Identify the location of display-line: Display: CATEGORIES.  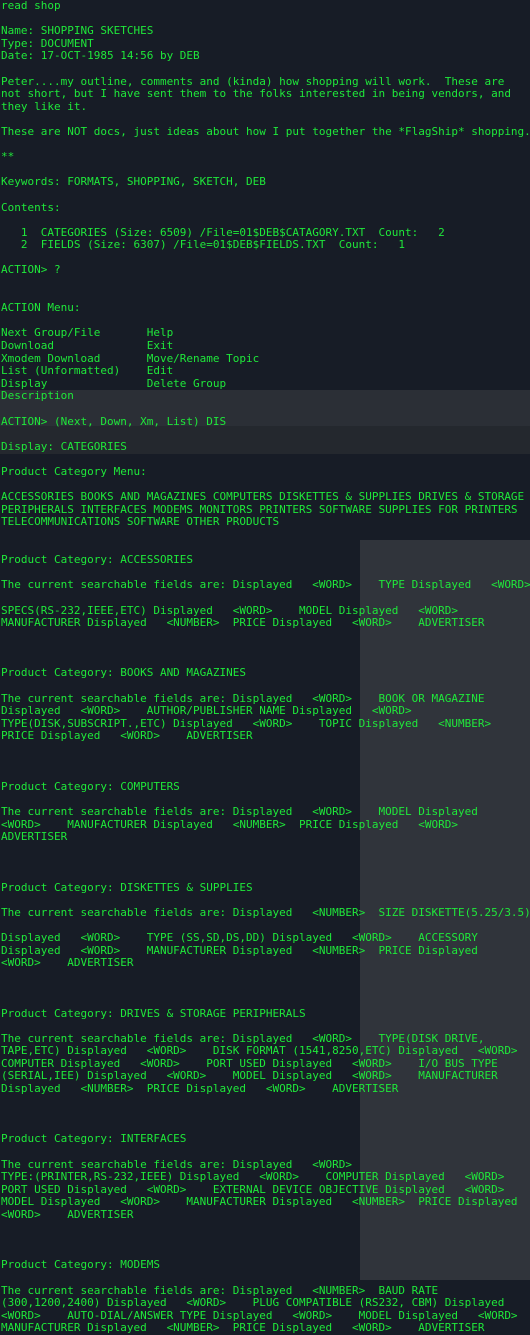
(64, 446).